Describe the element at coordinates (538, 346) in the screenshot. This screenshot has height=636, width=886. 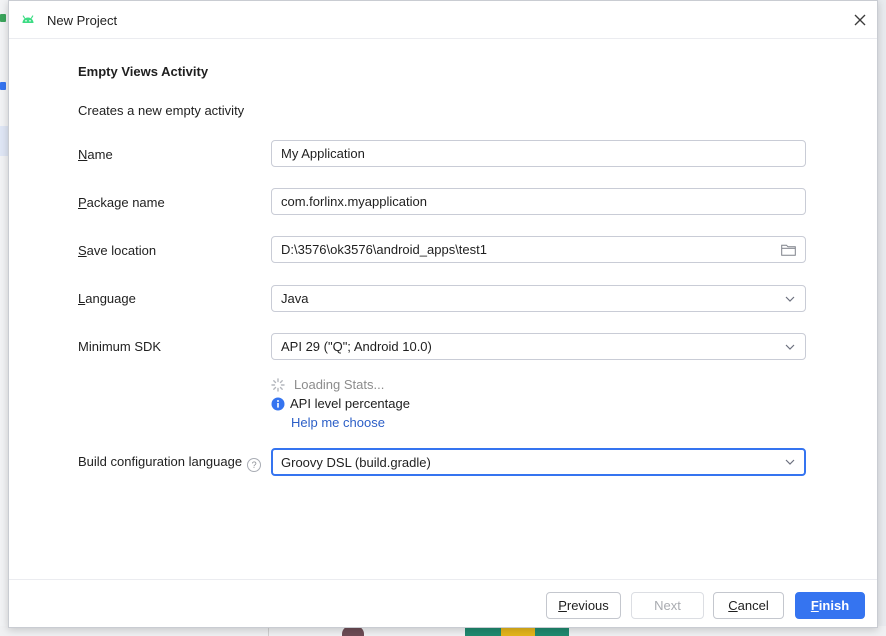
I see `minimum-sdk-dropdown: API 29 ("Q"; Android 10.0)` at that location.